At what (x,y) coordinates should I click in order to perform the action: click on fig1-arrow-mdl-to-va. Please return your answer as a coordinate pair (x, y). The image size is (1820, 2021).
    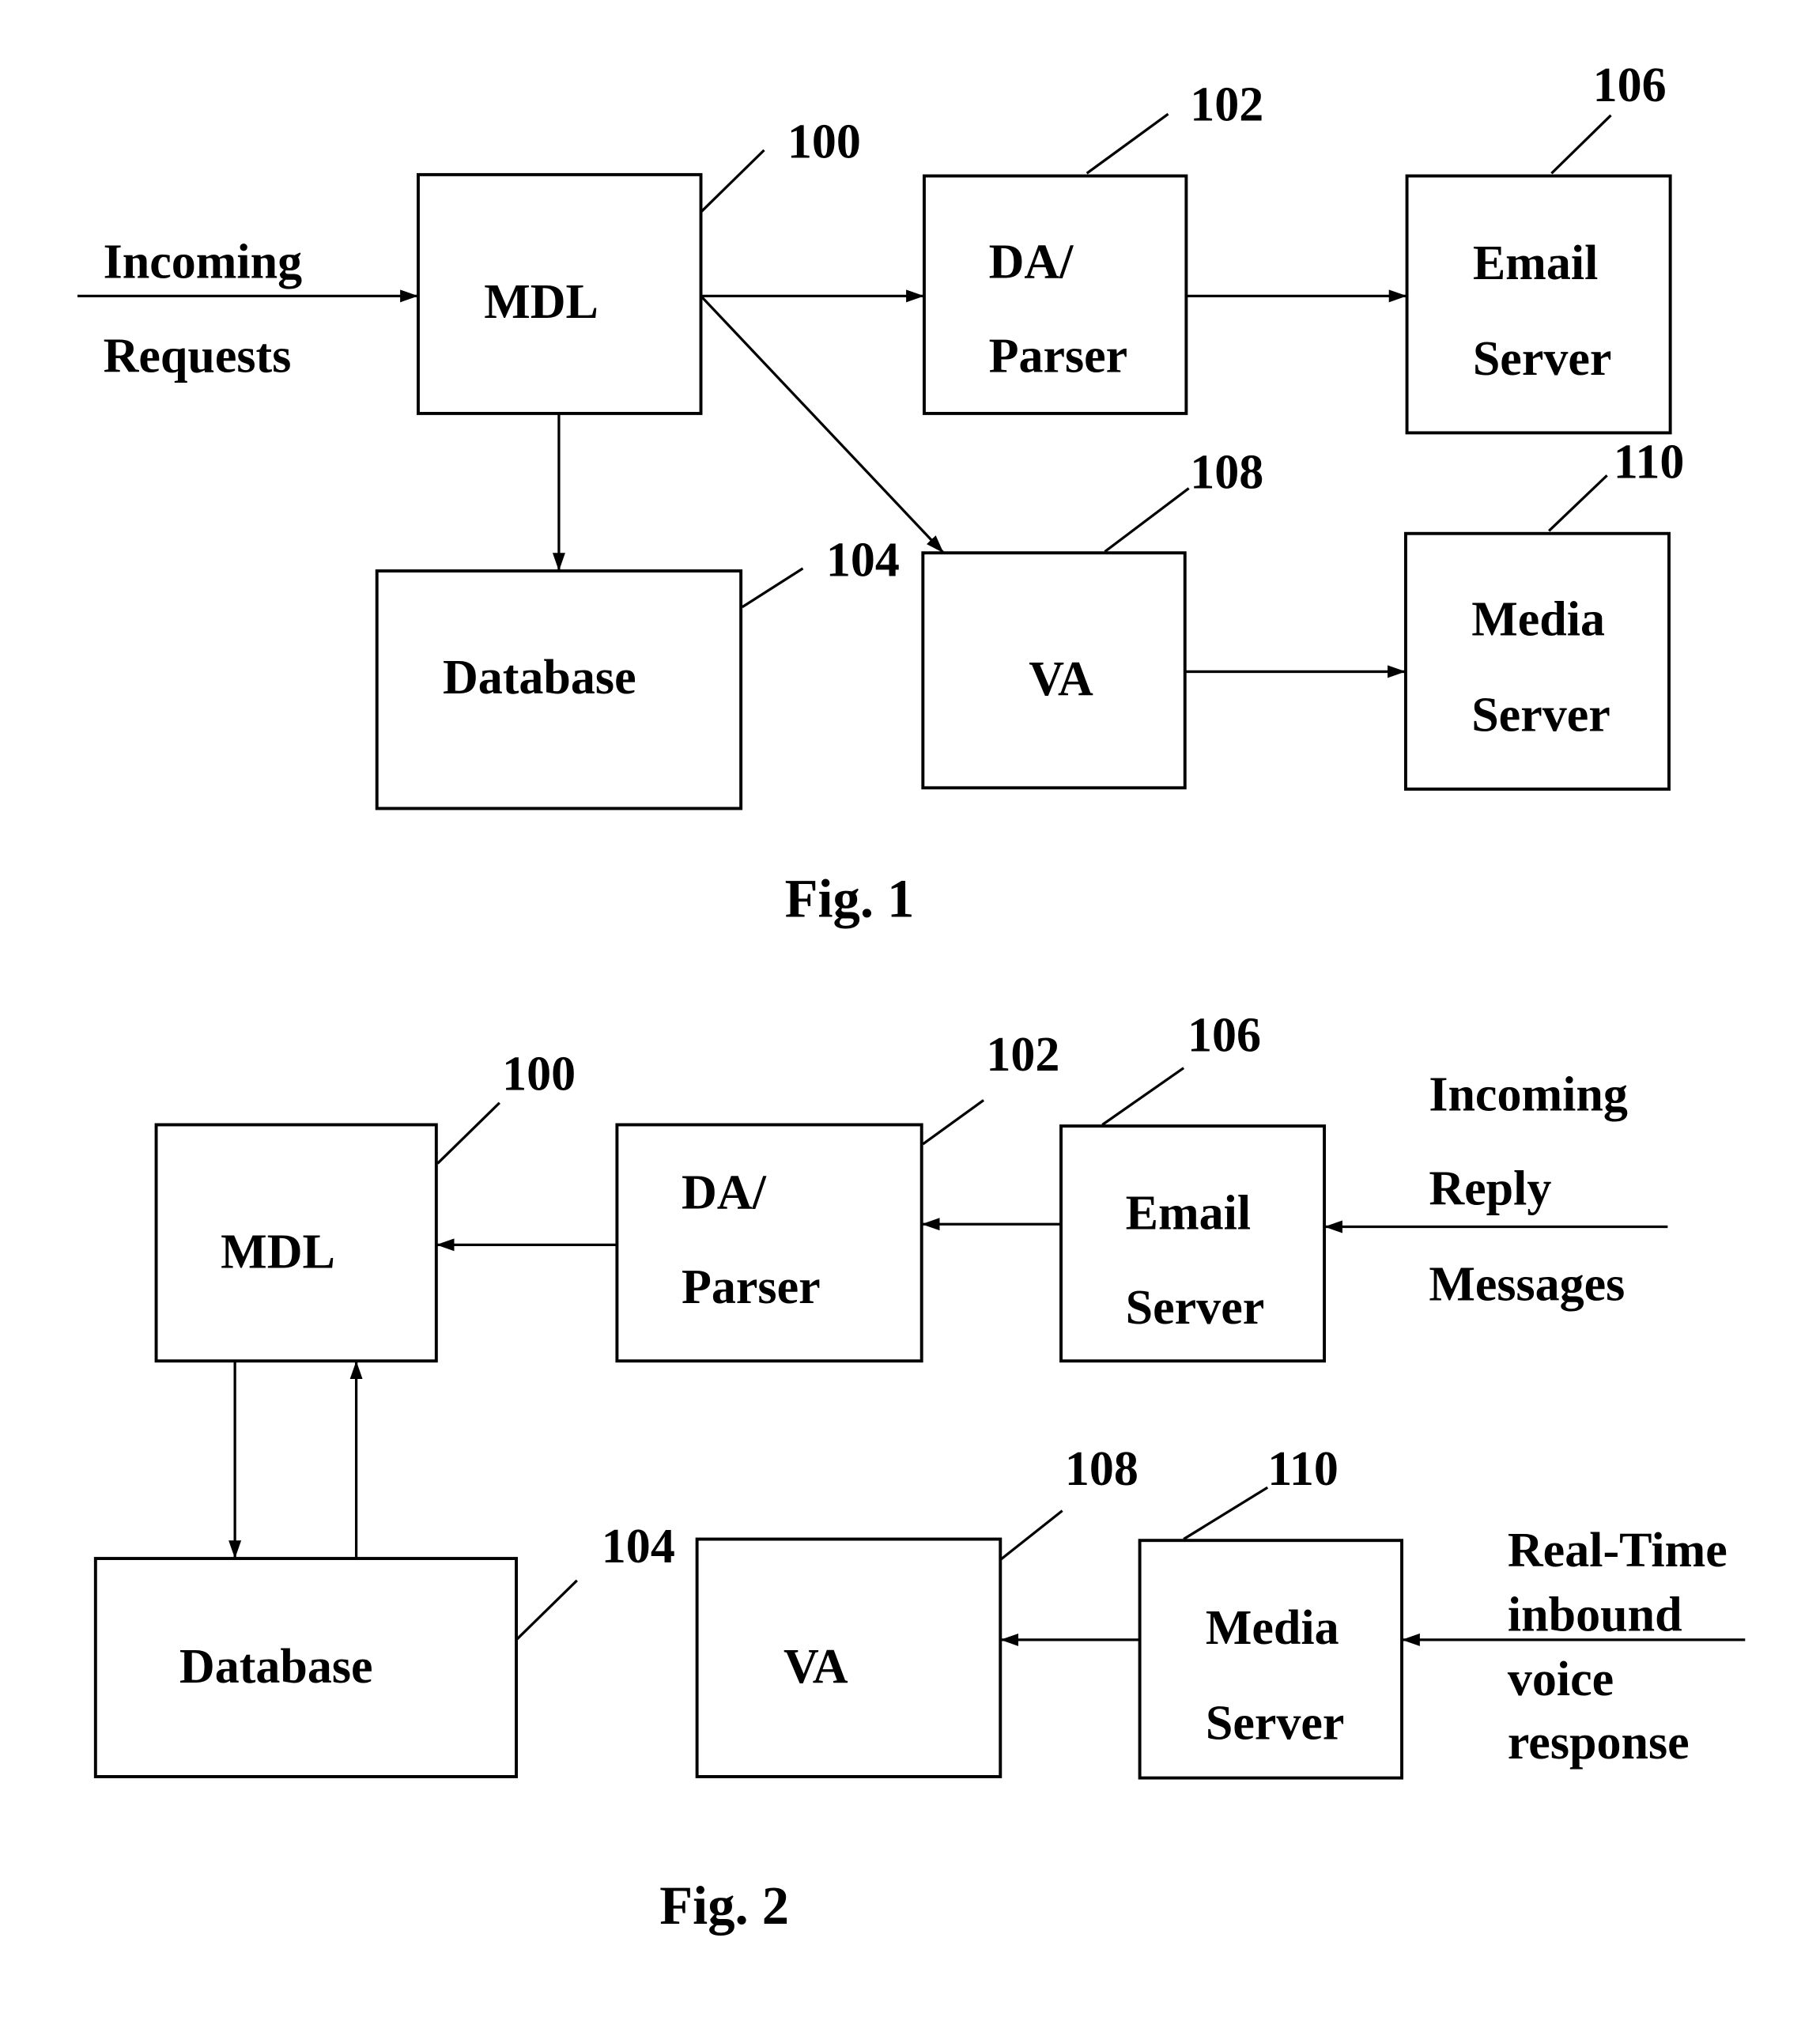
    Looking at the image, I should click on (822, 424).